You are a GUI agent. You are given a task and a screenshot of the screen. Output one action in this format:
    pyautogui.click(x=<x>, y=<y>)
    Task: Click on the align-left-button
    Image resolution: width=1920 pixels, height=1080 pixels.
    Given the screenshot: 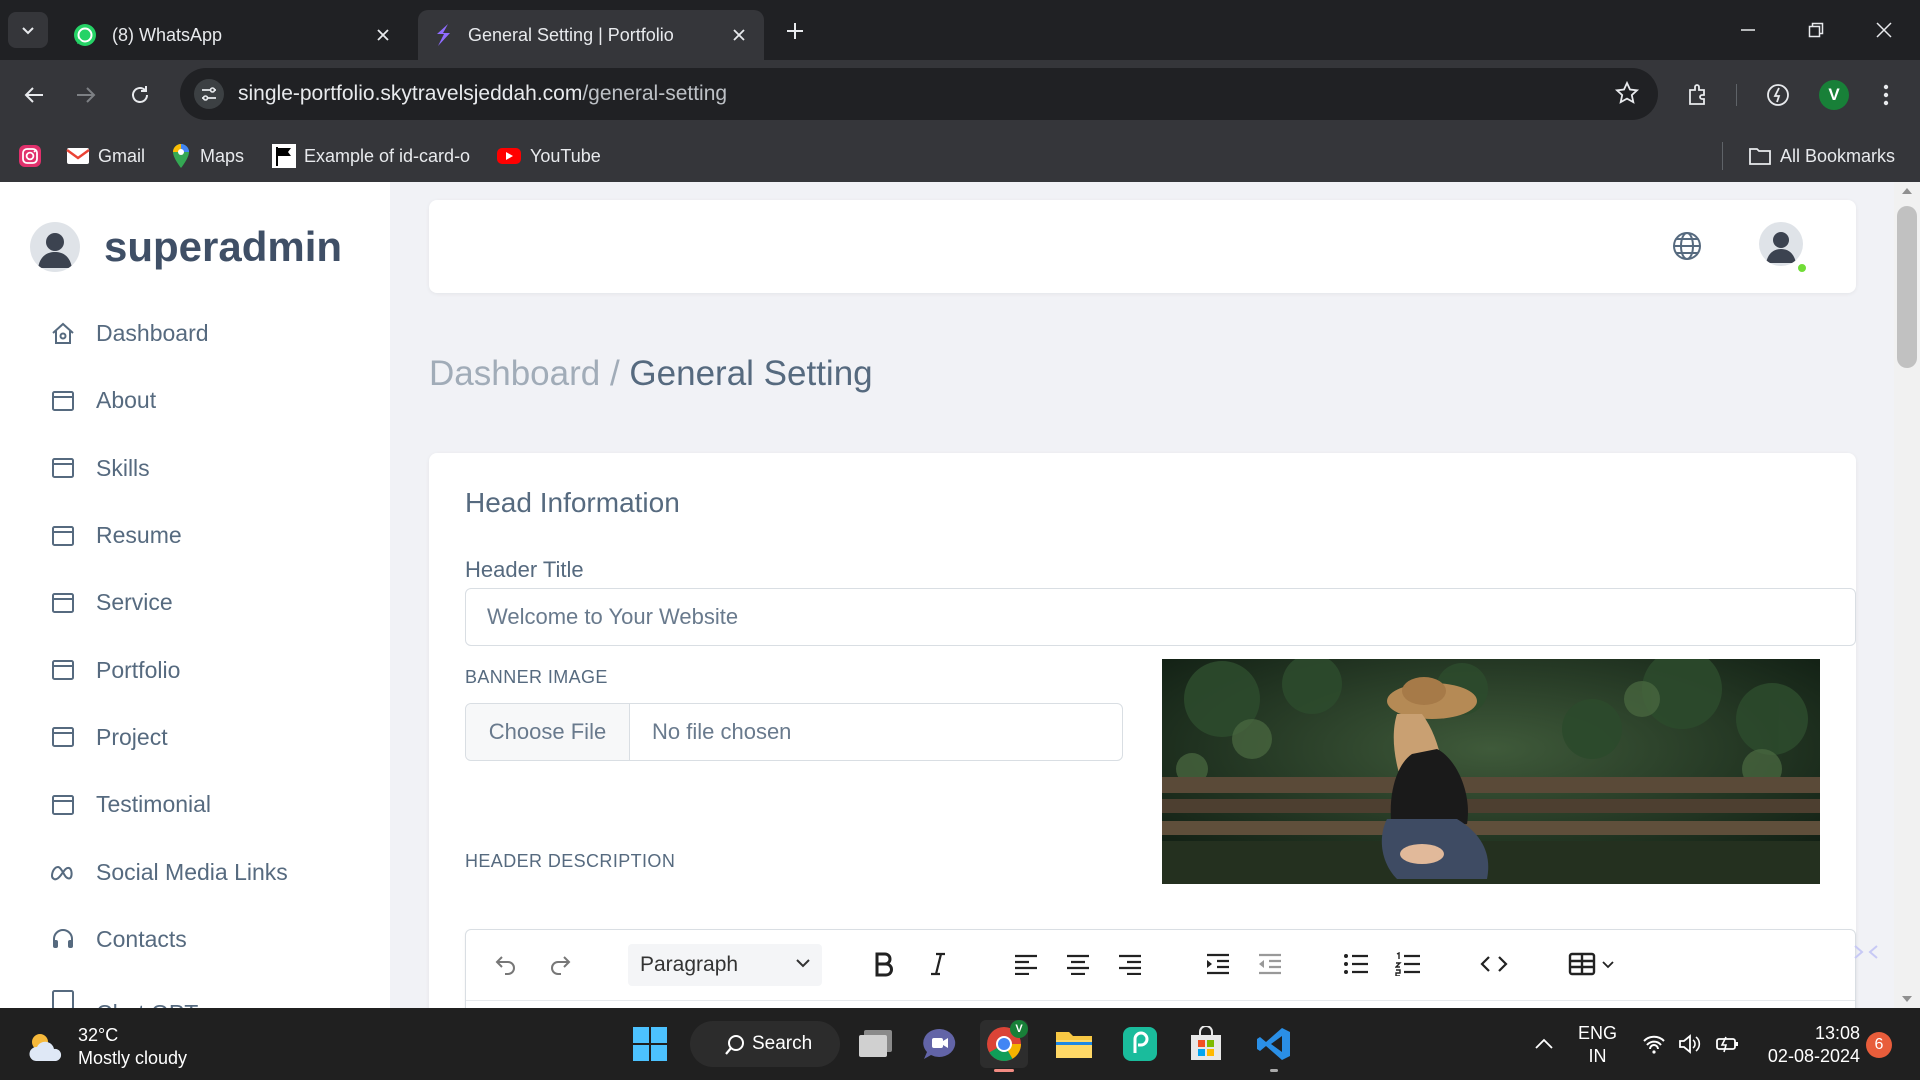 What is the action you would take?
    pyautogui.click(x=1026, y=964)
    